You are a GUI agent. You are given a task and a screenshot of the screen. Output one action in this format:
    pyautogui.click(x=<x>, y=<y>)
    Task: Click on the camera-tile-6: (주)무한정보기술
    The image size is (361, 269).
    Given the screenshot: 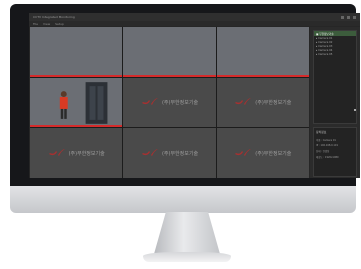 What is the action you would take?
    pyautogui.click(x=262, y=102)
    